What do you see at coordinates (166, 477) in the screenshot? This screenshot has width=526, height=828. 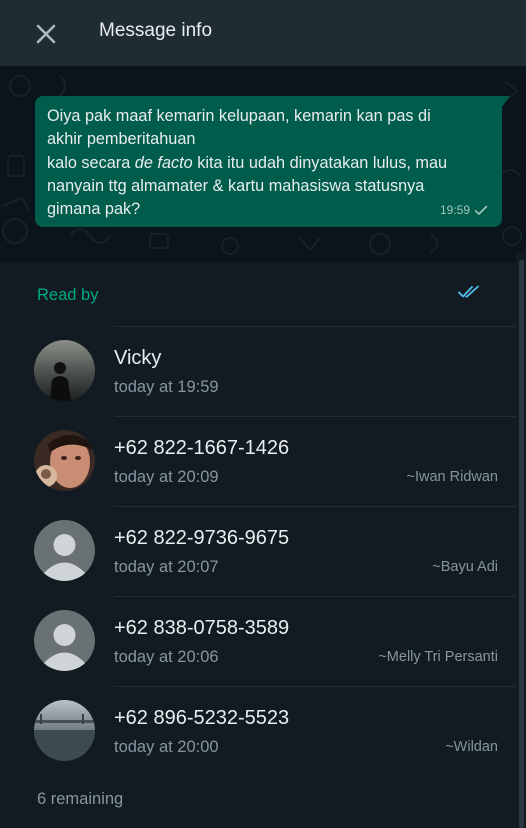 I see `read-time: today at 20:09` at bounding box center [166, 477].